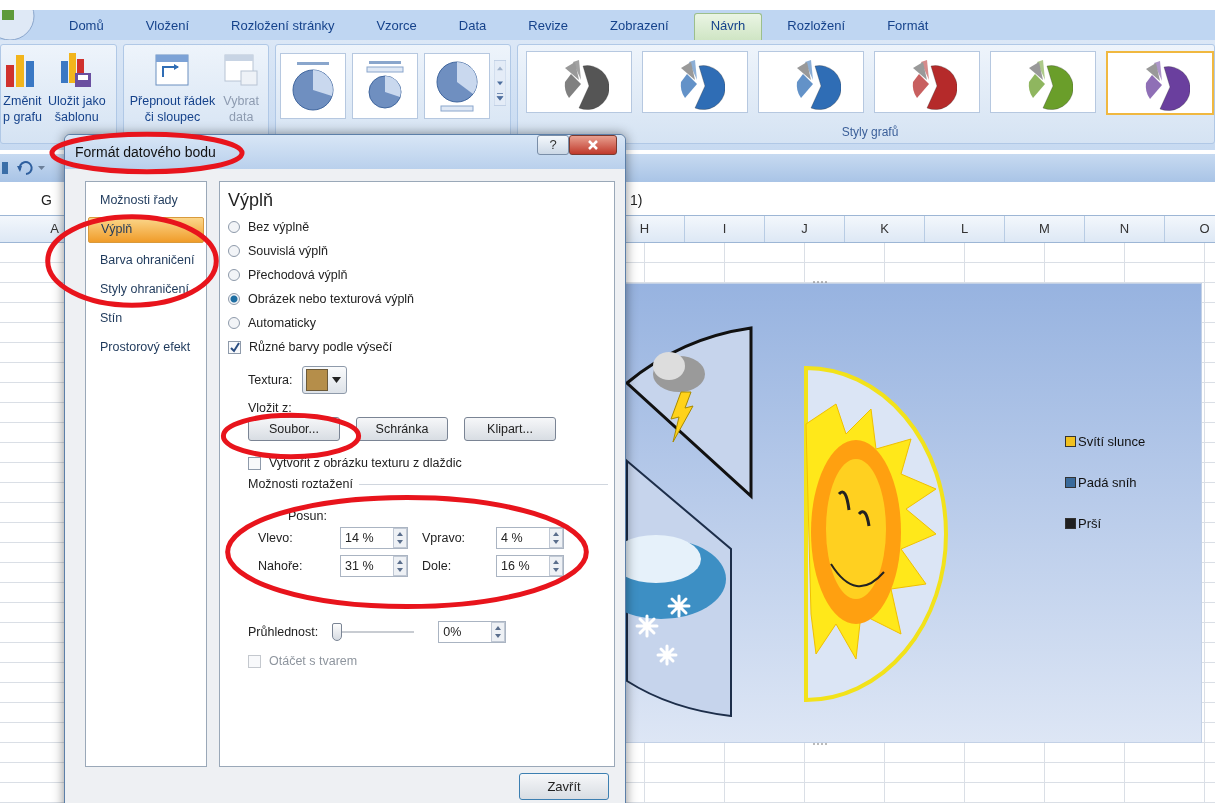  What do you see at coordinates (282, 323) in the screenshot?
I see `option-label: Automaticky` at bounding box center [282, 323].